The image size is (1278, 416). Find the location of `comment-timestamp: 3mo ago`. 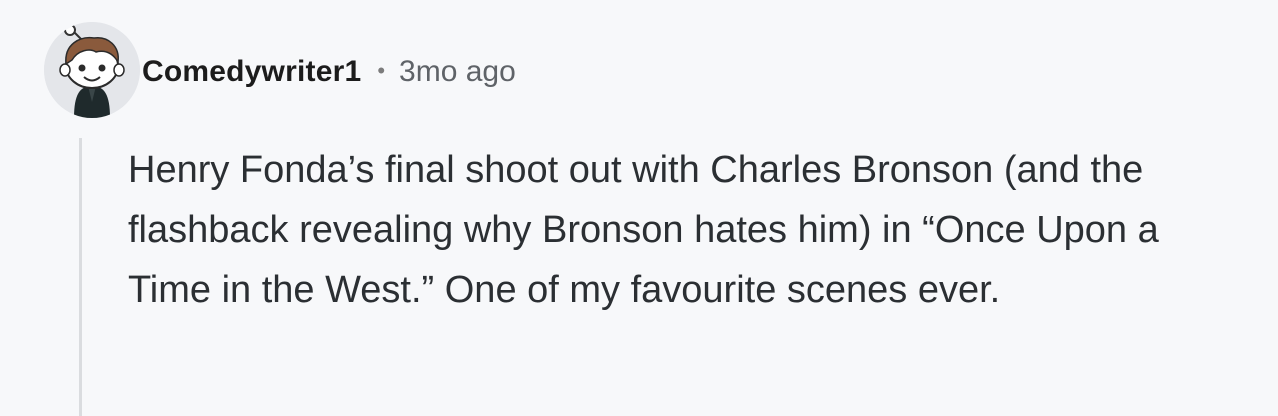

comment-timestamp: 3mo ago is located at coordinates (457, 72).